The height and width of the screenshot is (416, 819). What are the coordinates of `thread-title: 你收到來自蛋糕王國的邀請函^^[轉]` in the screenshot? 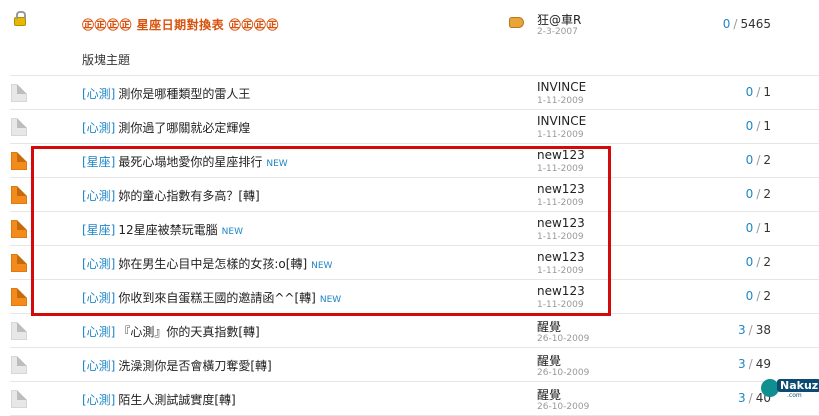 It's located at (216, 298).